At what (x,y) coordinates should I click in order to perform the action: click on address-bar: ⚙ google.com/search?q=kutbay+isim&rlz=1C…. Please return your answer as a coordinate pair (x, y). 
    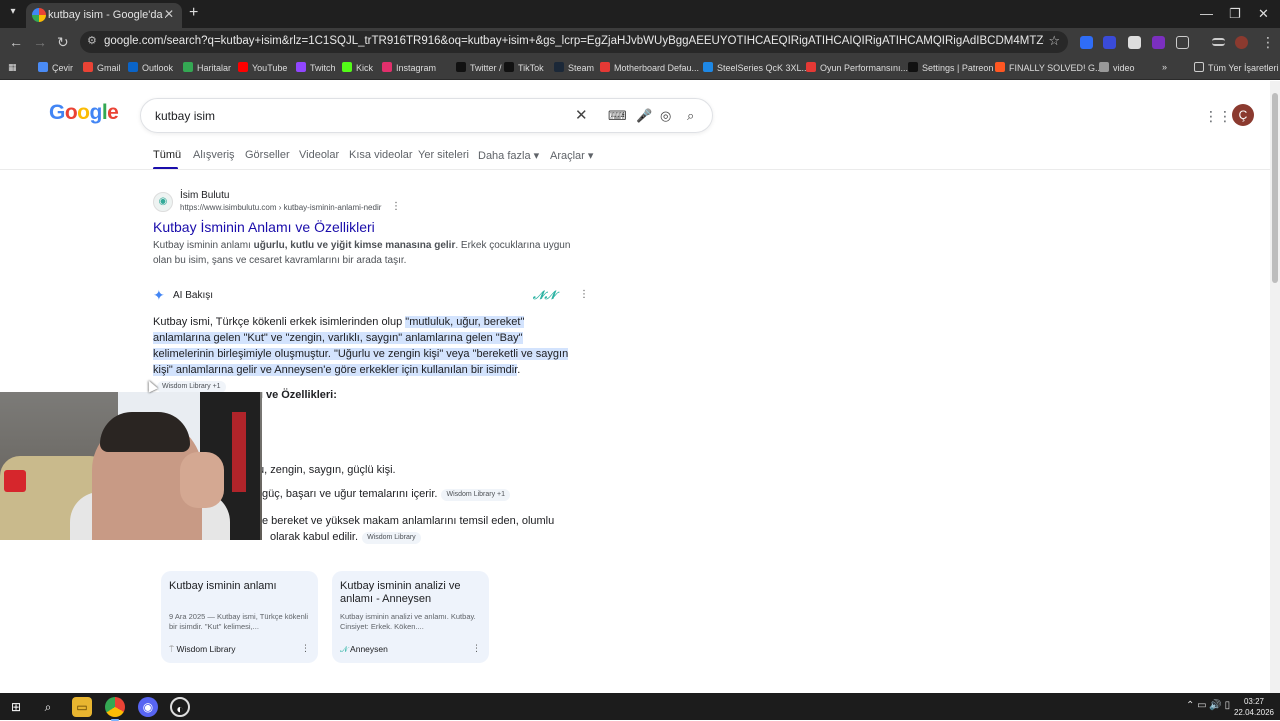
    Looking at the image, I should click on (574, 42).